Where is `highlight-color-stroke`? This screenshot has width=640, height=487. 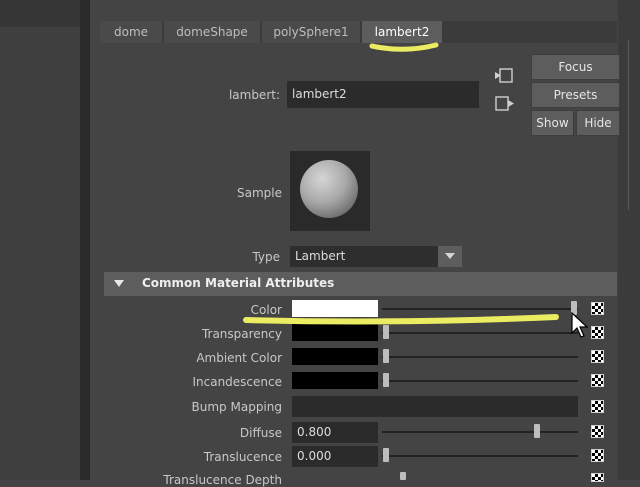 highlight-color-stroke is located at coordinates (401, 319).